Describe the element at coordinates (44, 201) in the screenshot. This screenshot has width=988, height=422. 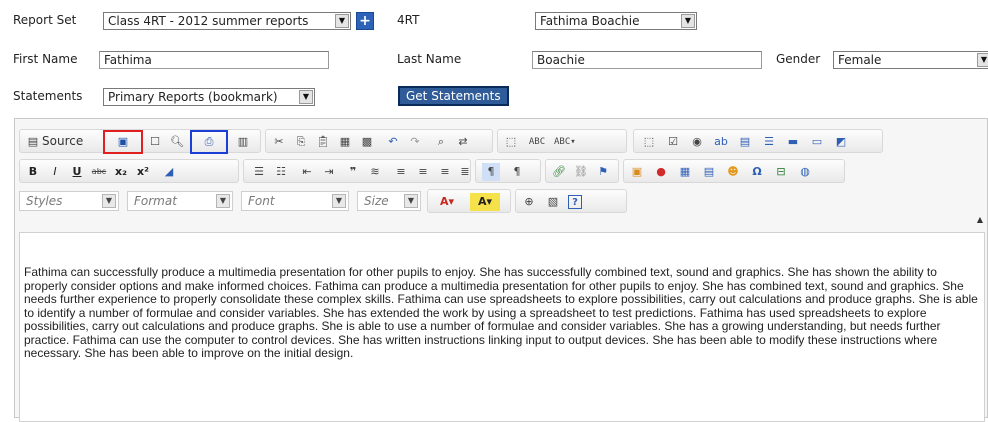
I see `styles-label: Styles` at that location.